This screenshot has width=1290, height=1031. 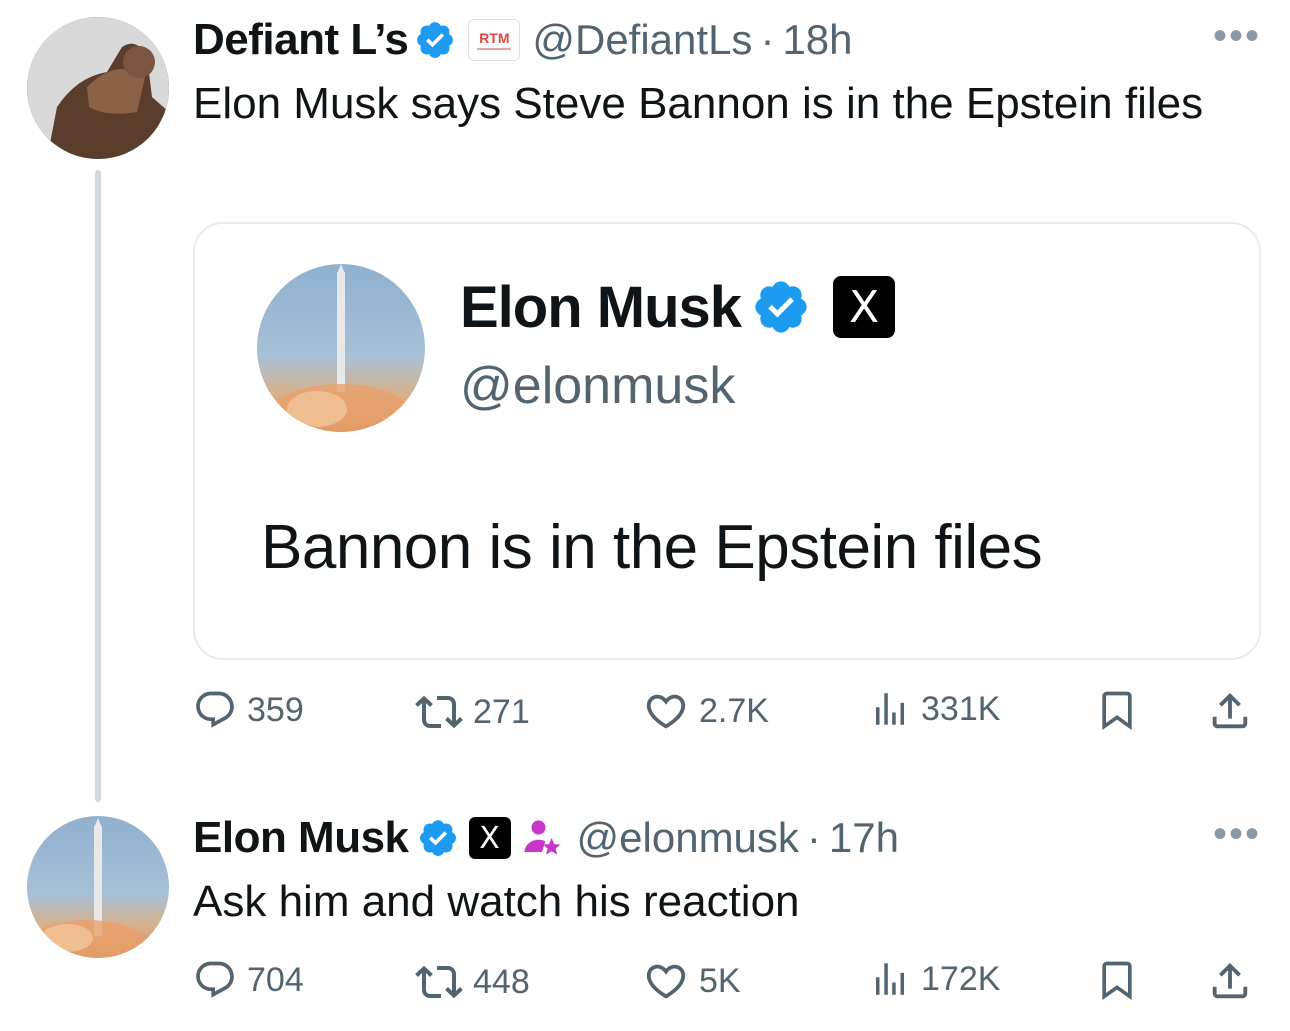 What do you see at coordinates (961, 708) in the screenshot?
I see `views-count: 331K` at bounding box center [961, 708].